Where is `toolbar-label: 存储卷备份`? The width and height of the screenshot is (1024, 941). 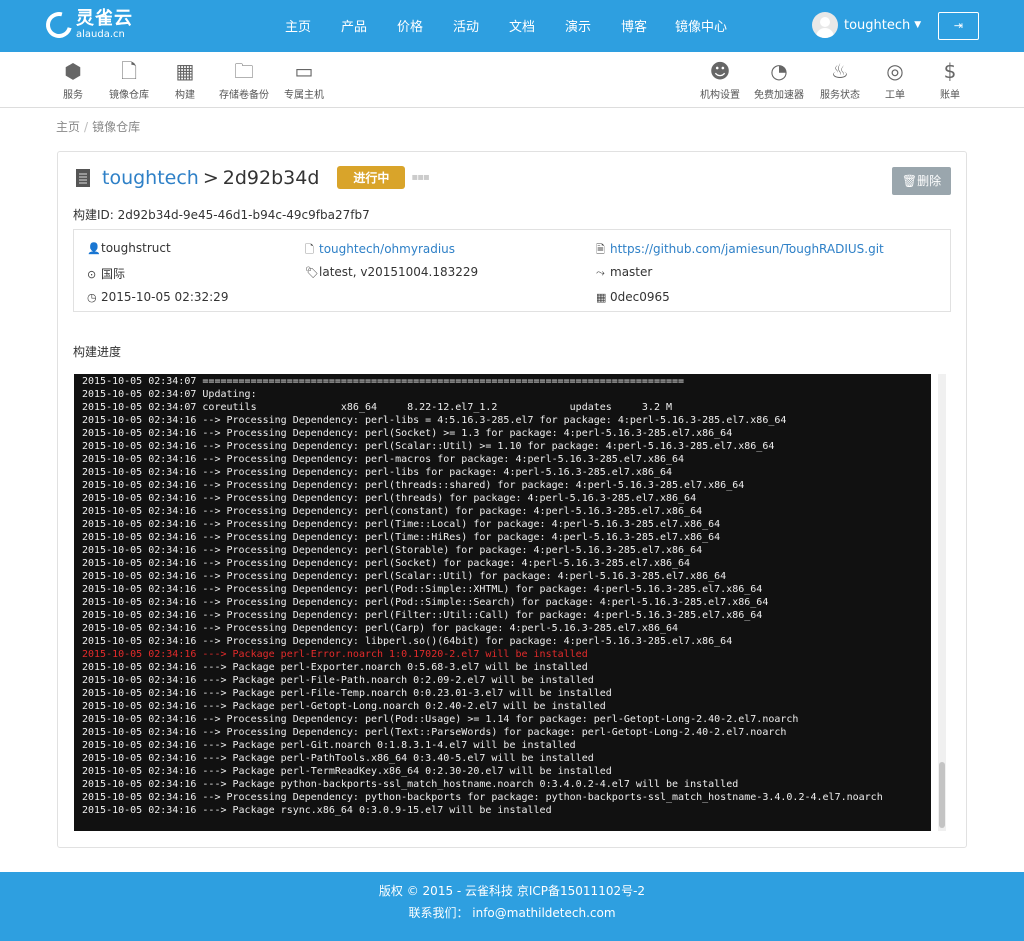
toolbar-label: 存储卷备份 is located at coordinates (244, 95).